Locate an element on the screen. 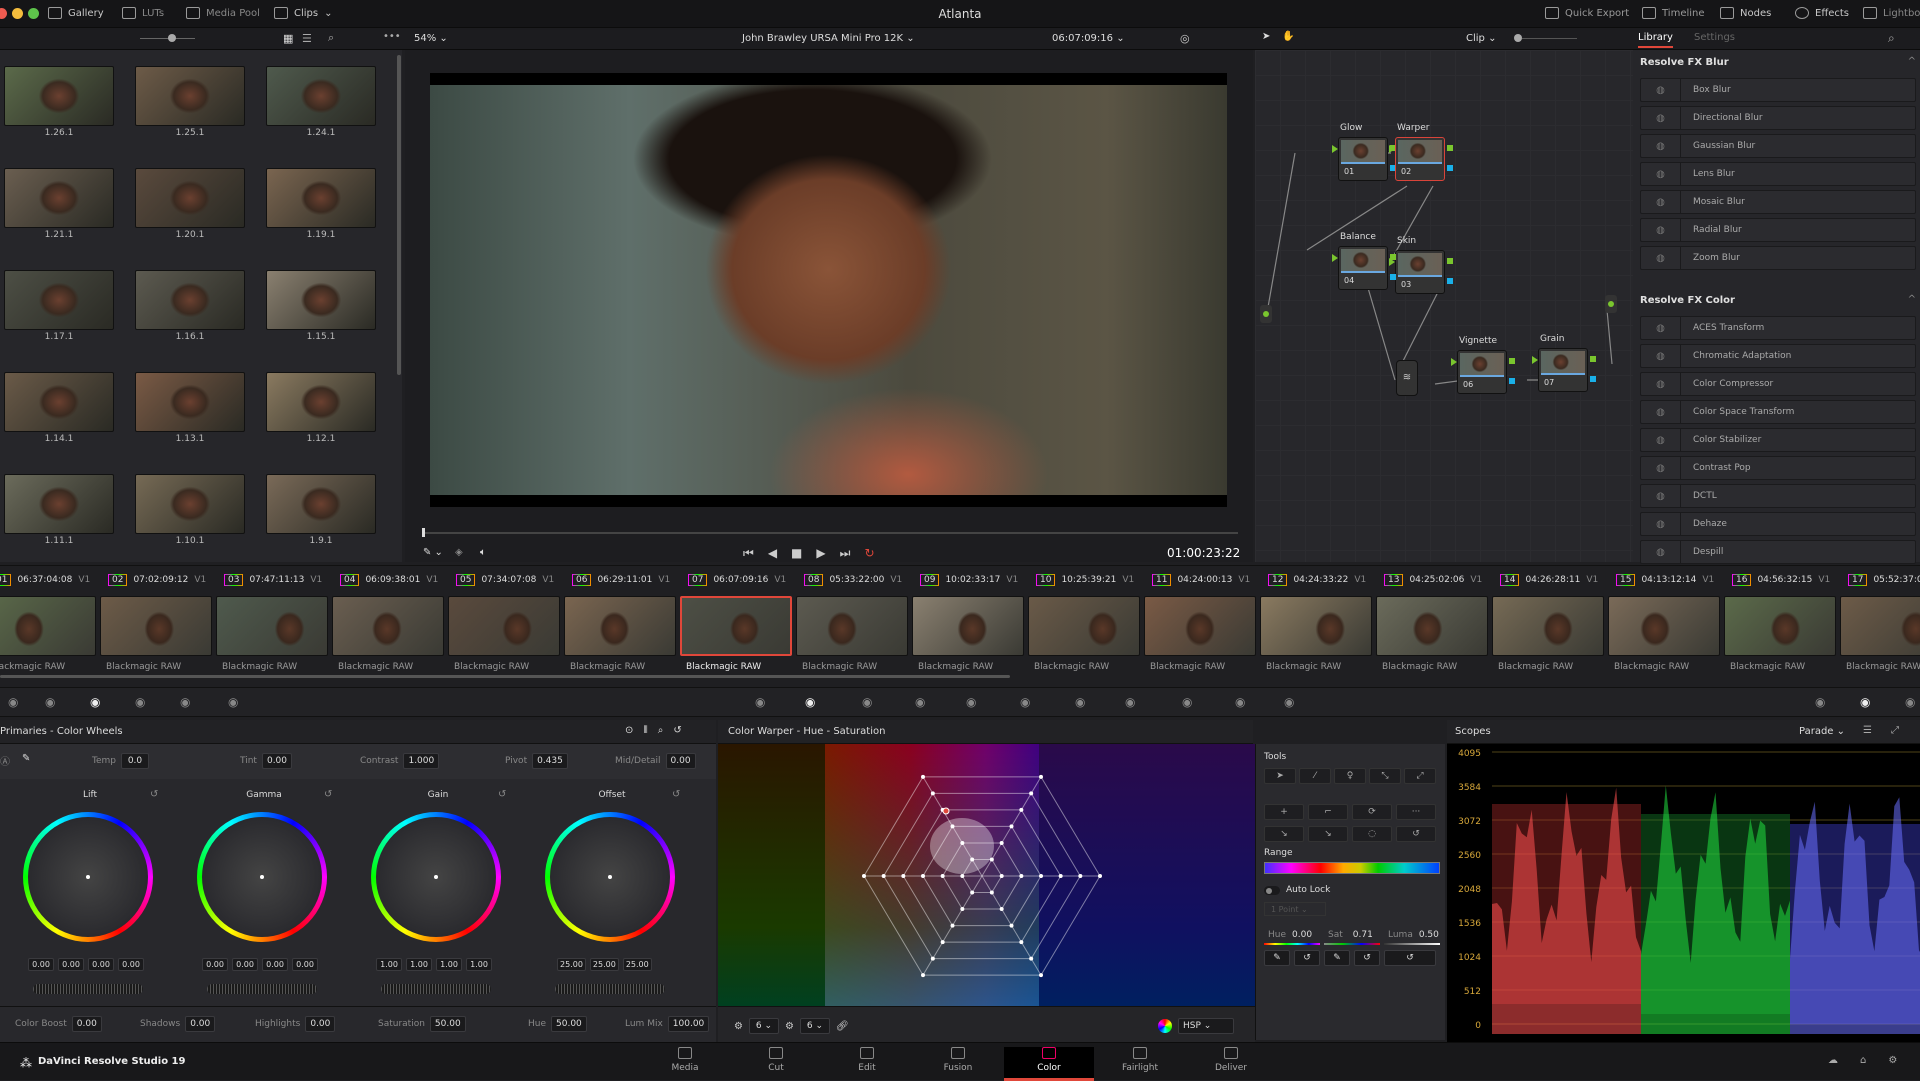  page-tab-fairlight: Fairlight is located at coordinates (1140, 1060).